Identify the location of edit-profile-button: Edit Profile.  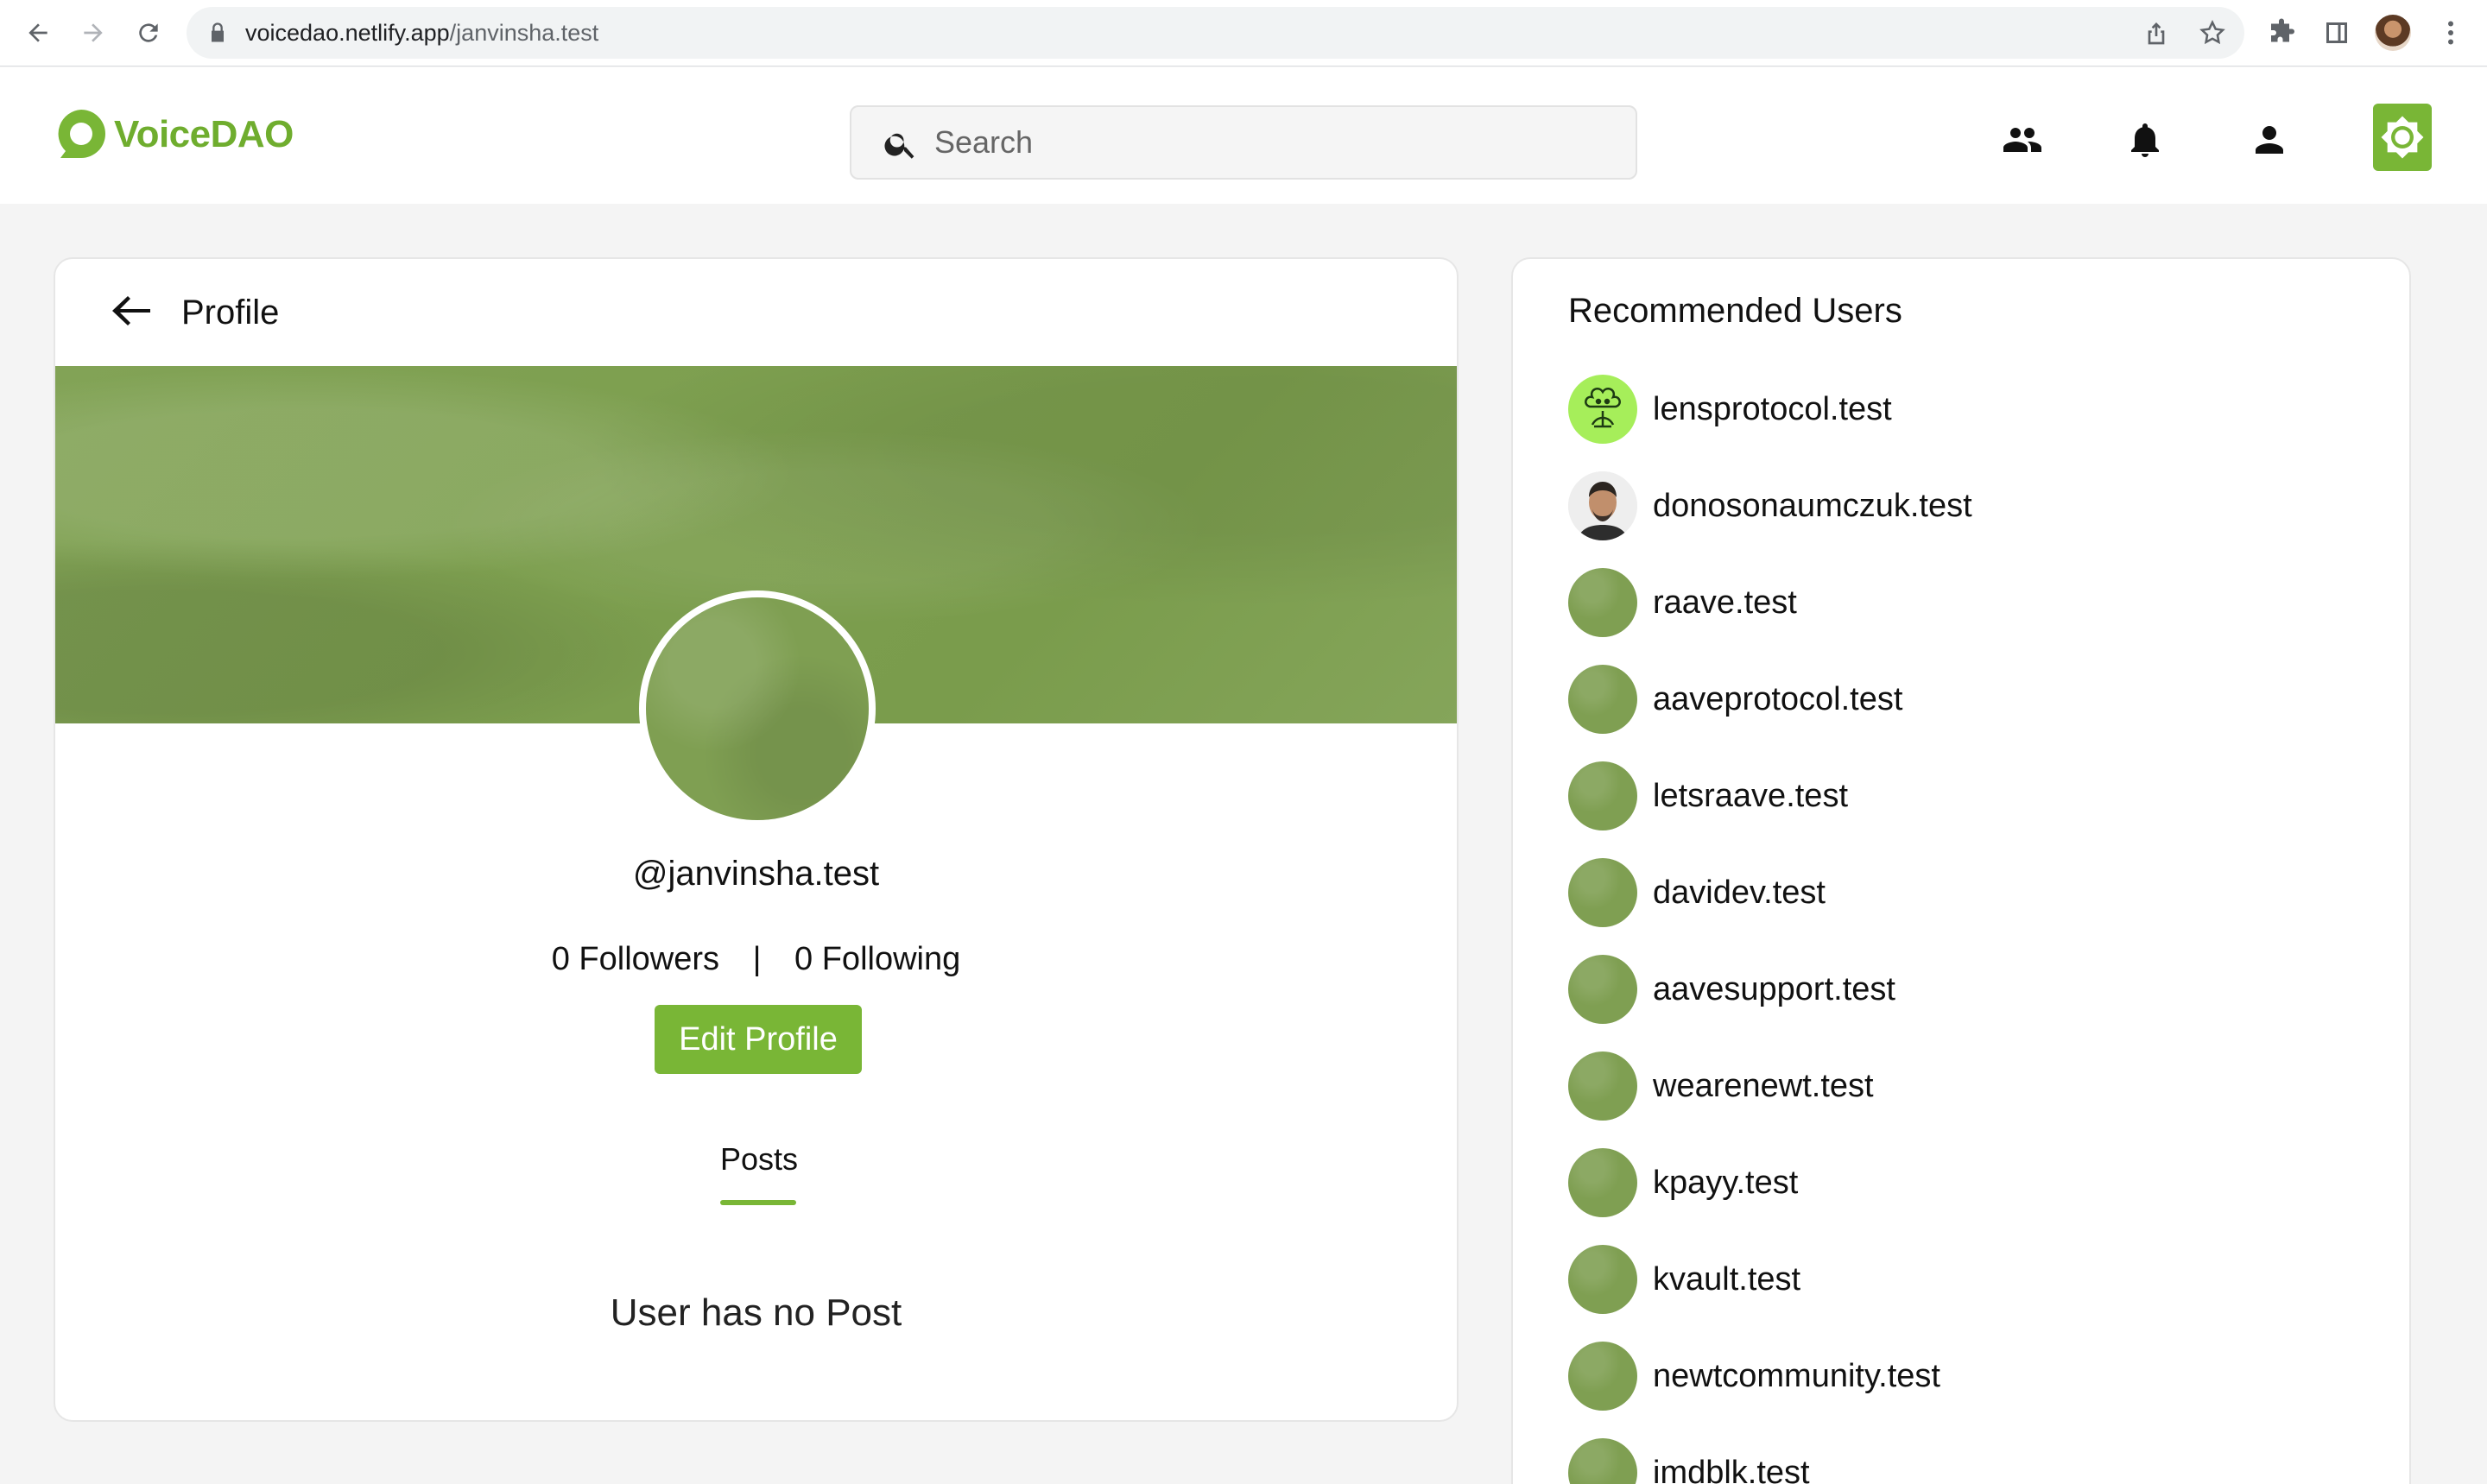
(758, 1039).